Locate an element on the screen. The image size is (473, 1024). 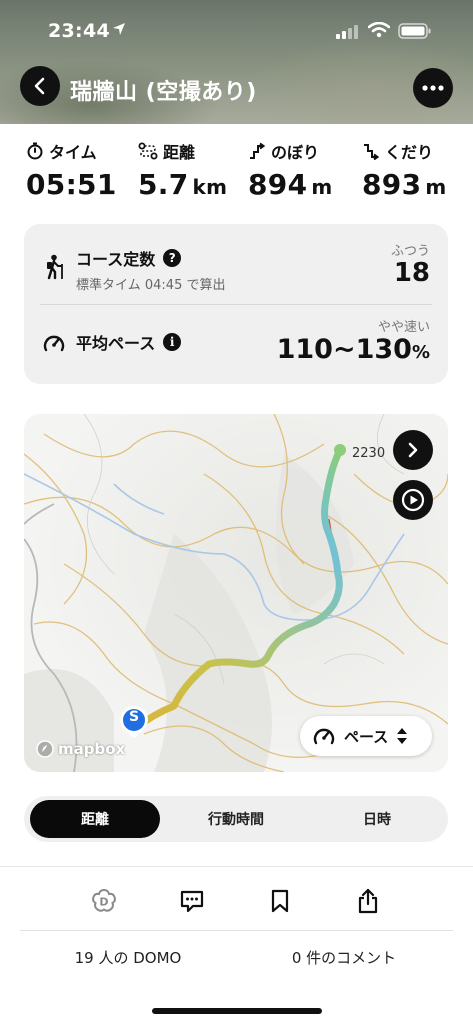
average-pace-value: 110~130% is located at coordinates (353, 349).